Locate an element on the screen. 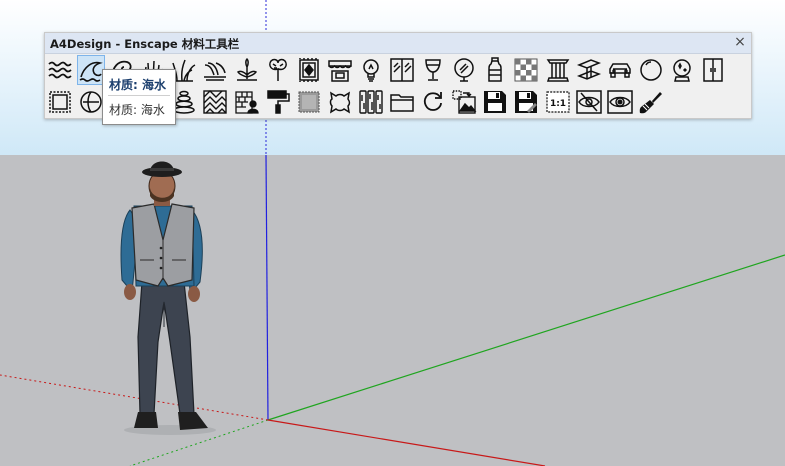  person-figure is located at coordinates (168, 298).